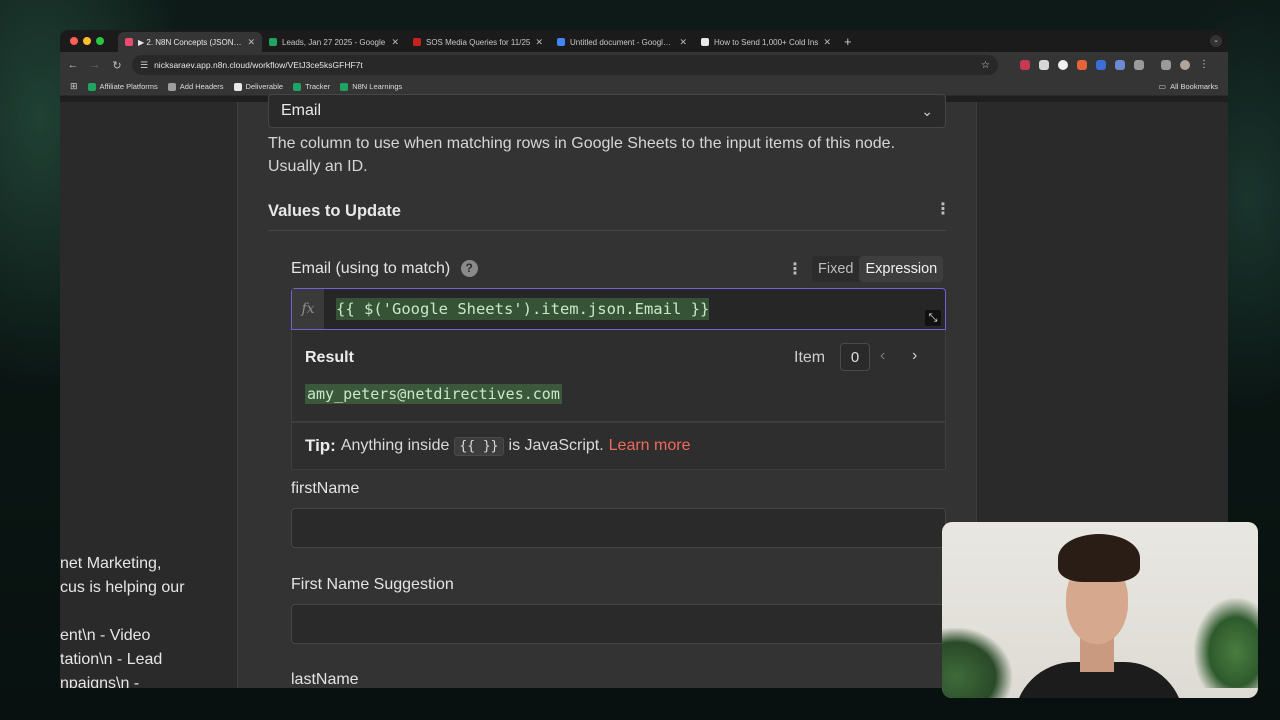 Image resolution: width=1280 pixels, height=720 pixels. Describe the element at coordinates (372, 584) in the screenshot. I see `first-name-suggestion-label: First Name Suggestion` at that location.